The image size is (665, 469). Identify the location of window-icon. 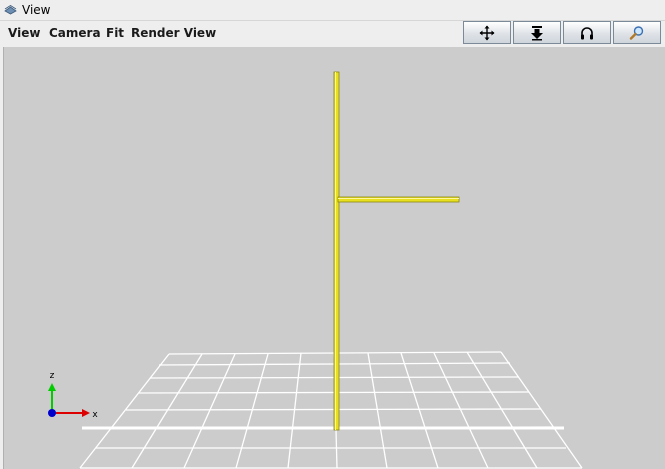
(10, 10).